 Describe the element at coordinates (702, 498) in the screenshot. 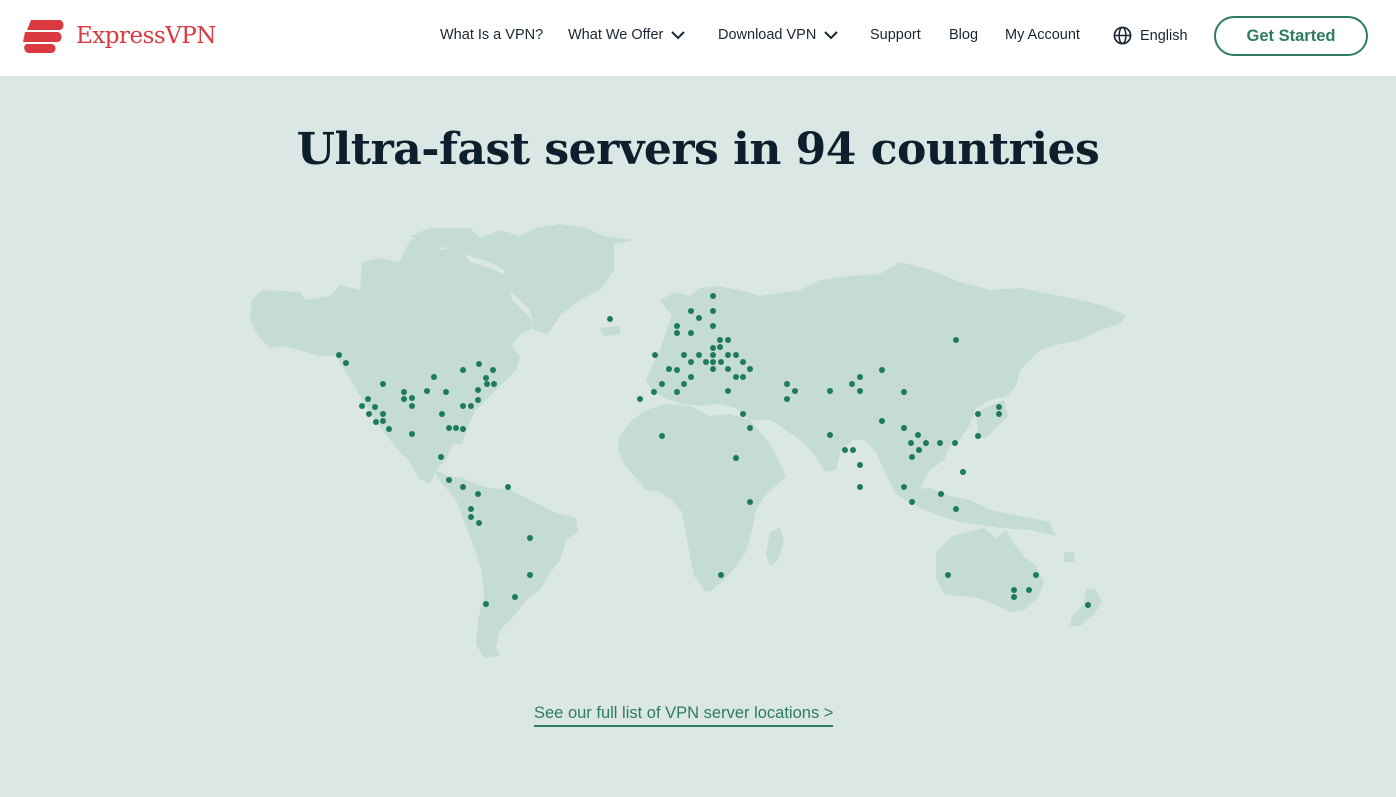

I see `africa-land` at that location.